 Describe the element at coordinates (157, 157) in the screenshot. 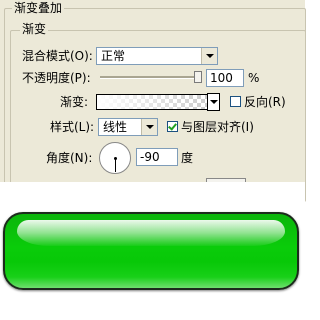

I see `angle-input: -90` at that location.